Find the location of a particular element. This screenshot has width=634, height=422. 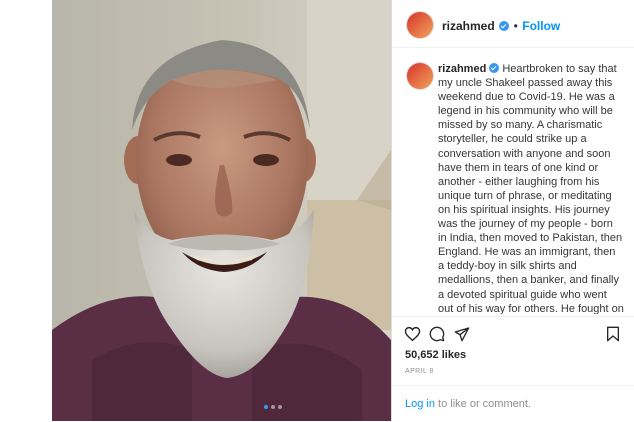

follow-button: Follow is located at coordinates (541, 26).